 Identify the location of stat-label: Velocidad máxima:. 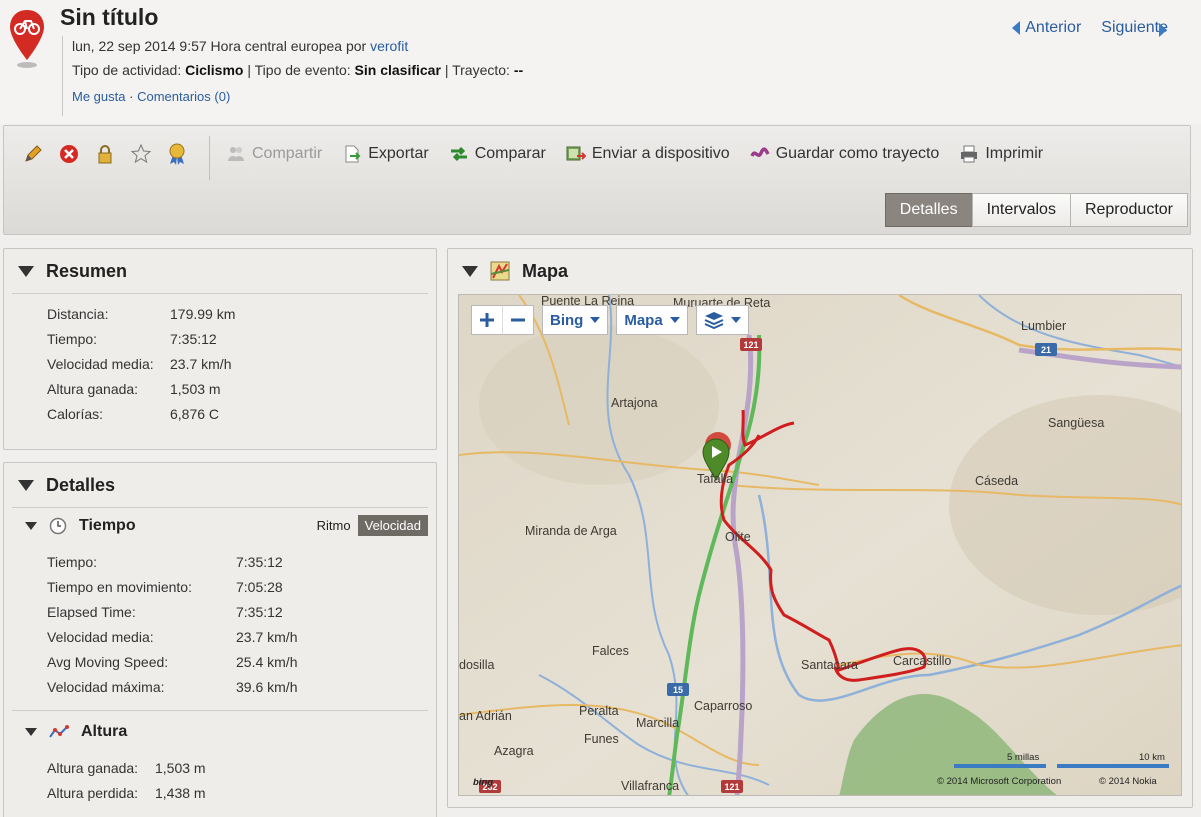
(106, 687).